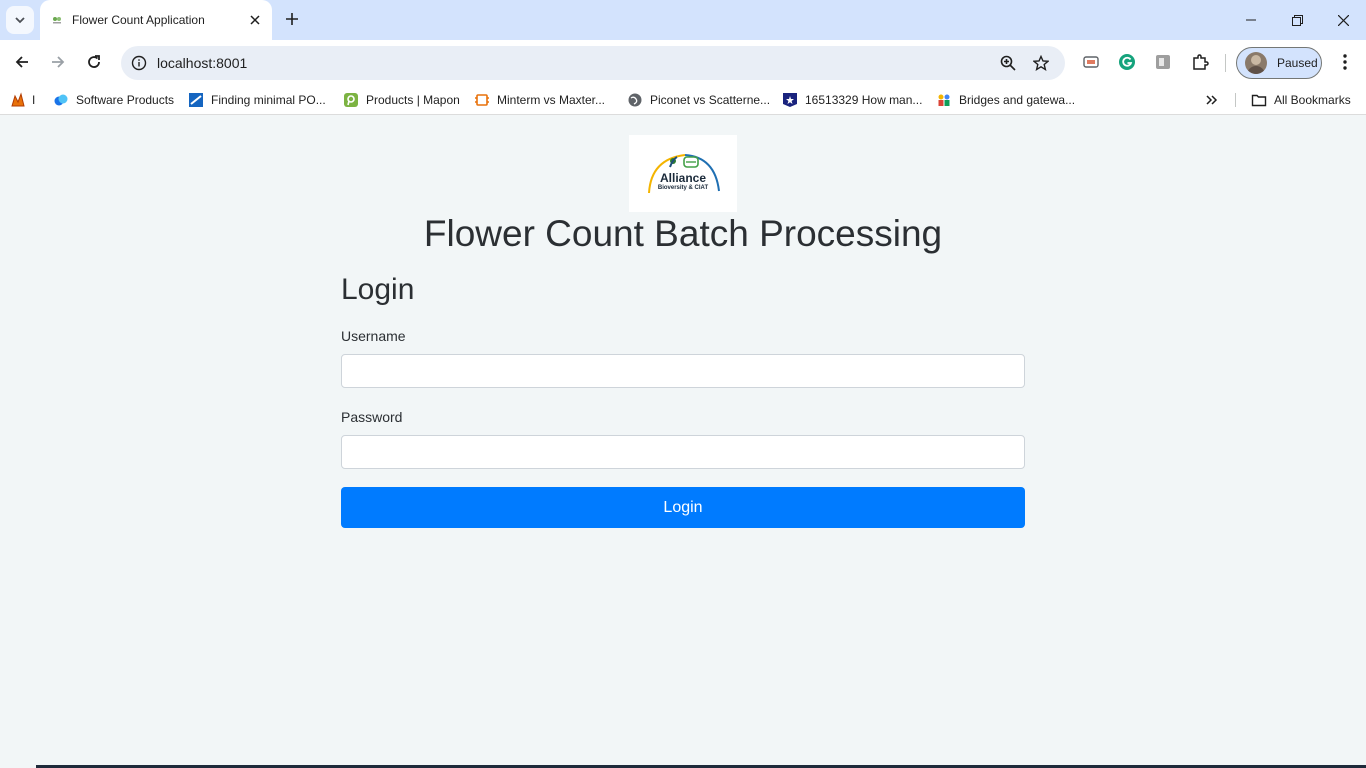 The image size is (1366, 768). I want to click on bookmark-item: I, so click(22, 100).